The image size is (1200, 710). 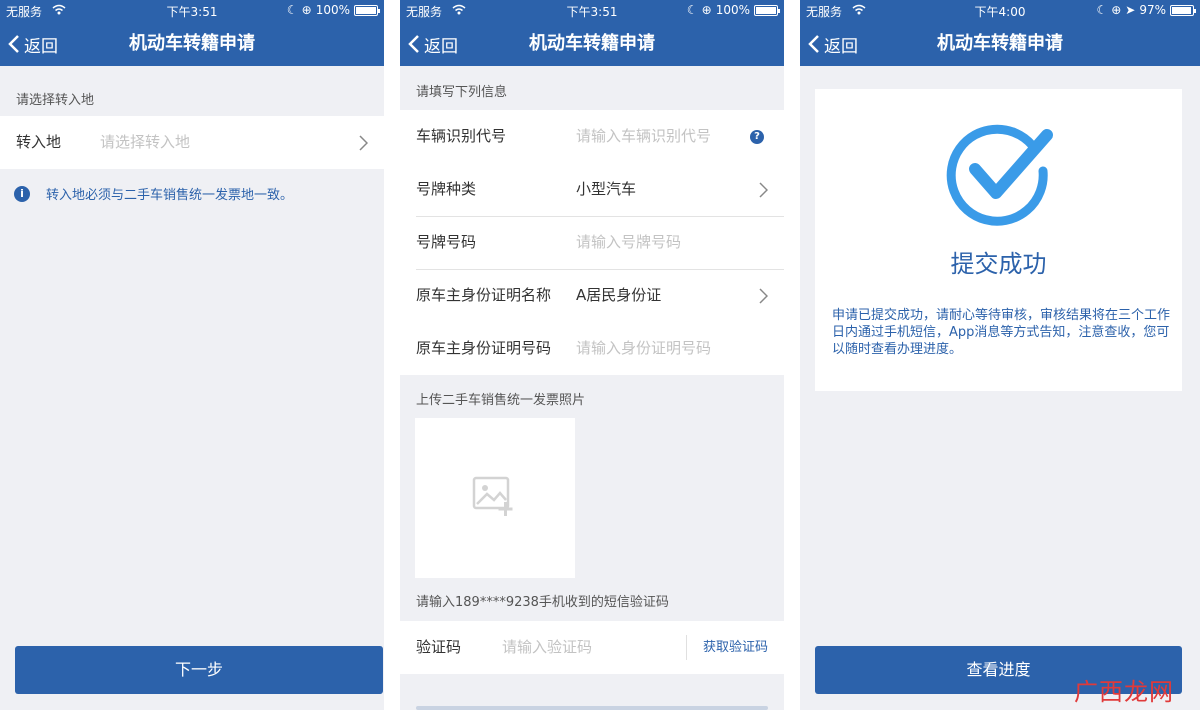 I want to click on watermark: 广西龙网, so click(x=1124, y=692).